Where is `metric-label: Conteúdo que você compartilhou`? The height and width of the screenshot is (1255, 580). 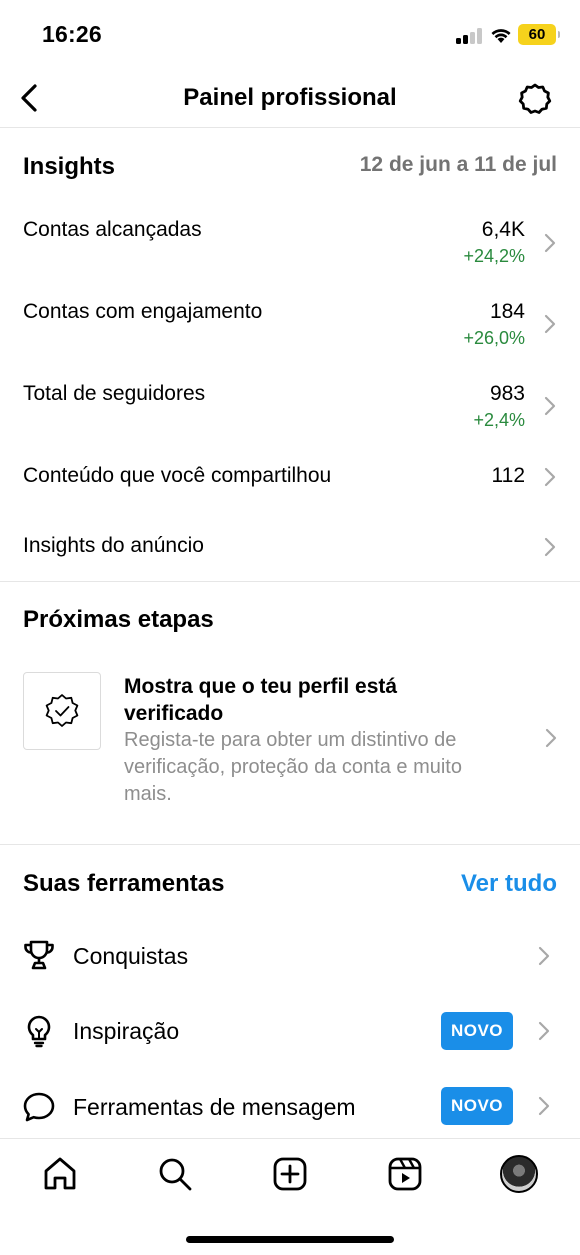 metric-label: Conteúdo que você compartilhou is located at coordinates (177, 475).